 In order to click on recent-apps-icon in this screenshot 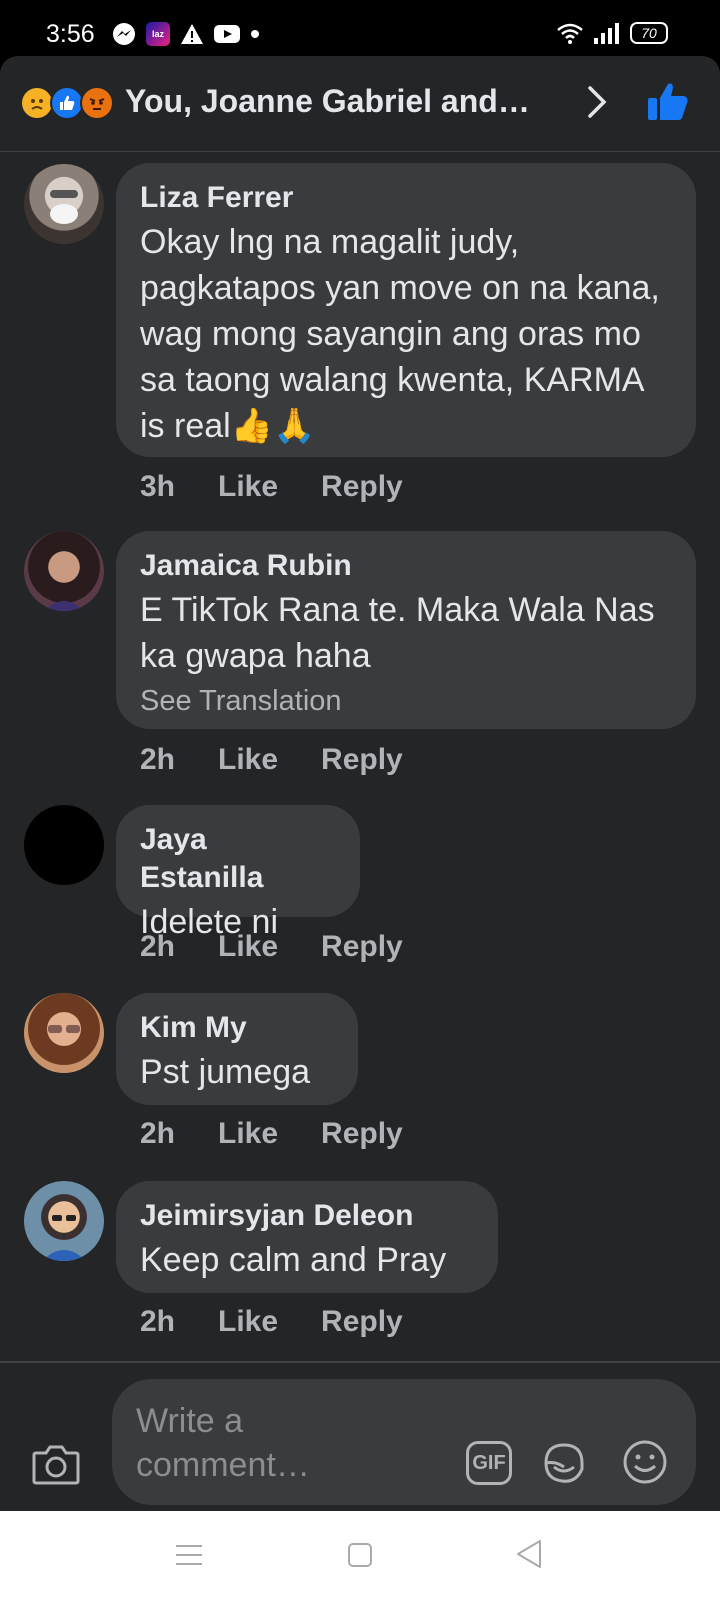, I will do `click(189, 1555)`.